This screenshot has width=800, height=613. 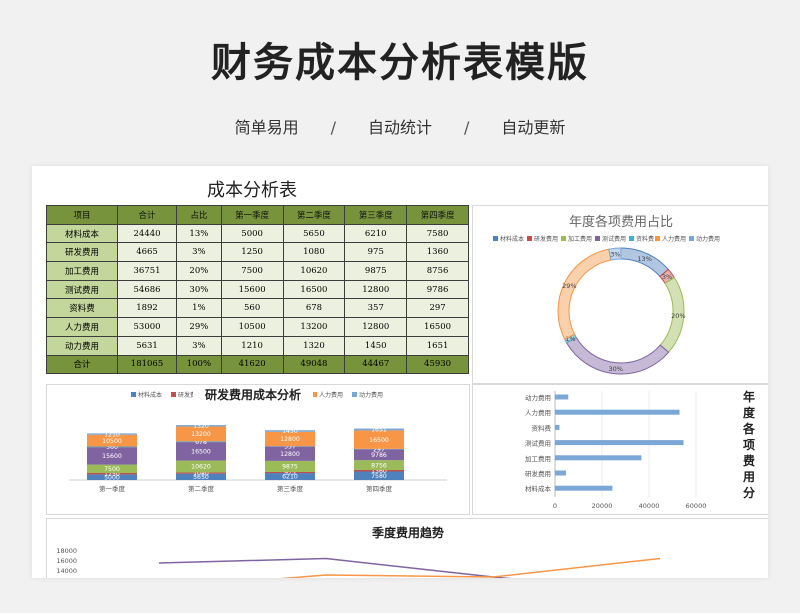 What do you see at coordinates (584, 294) in the screenshot?
I see `donut-slice` at bounding box center [584, 294].